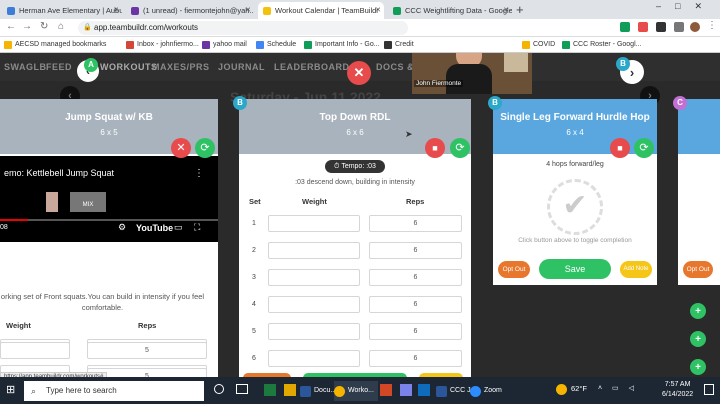 The width and height of the screenshot is (720, 404). I want to click on bookmark: Credit, so click(399, 45).